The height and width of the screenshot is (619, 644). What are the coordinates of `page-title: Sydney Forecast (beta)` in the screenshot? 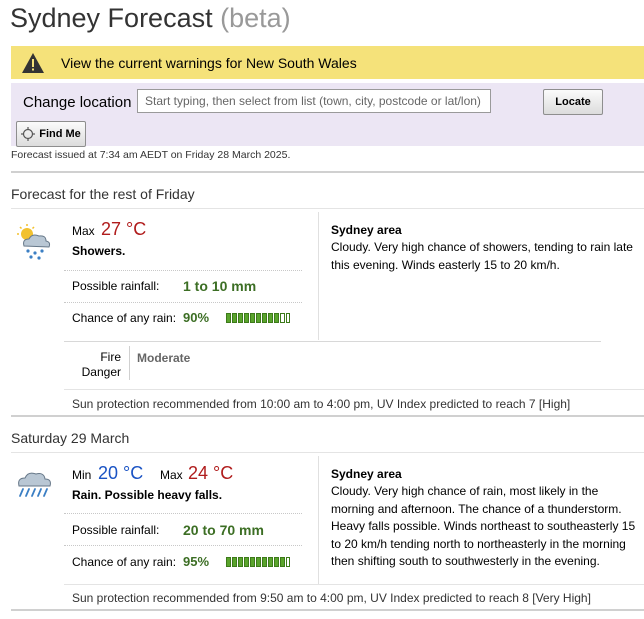 It's located at (150, 18).